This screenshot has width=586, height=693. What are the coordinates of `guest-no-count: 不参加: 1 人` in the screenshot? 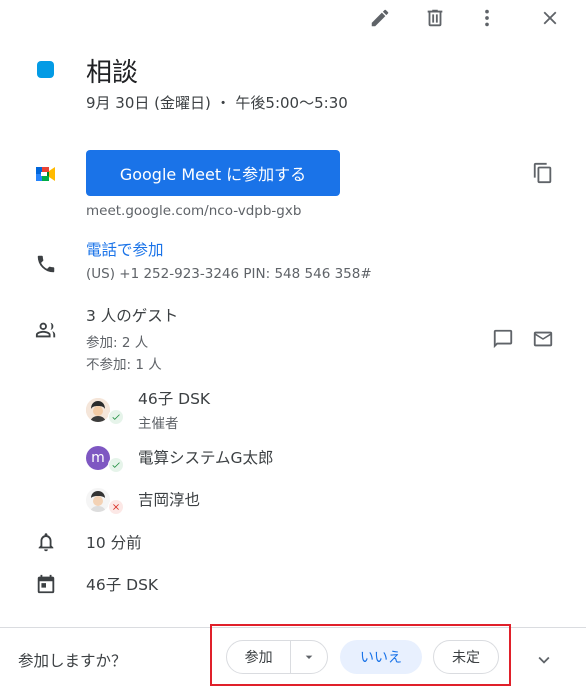 It's located at (124, 365).